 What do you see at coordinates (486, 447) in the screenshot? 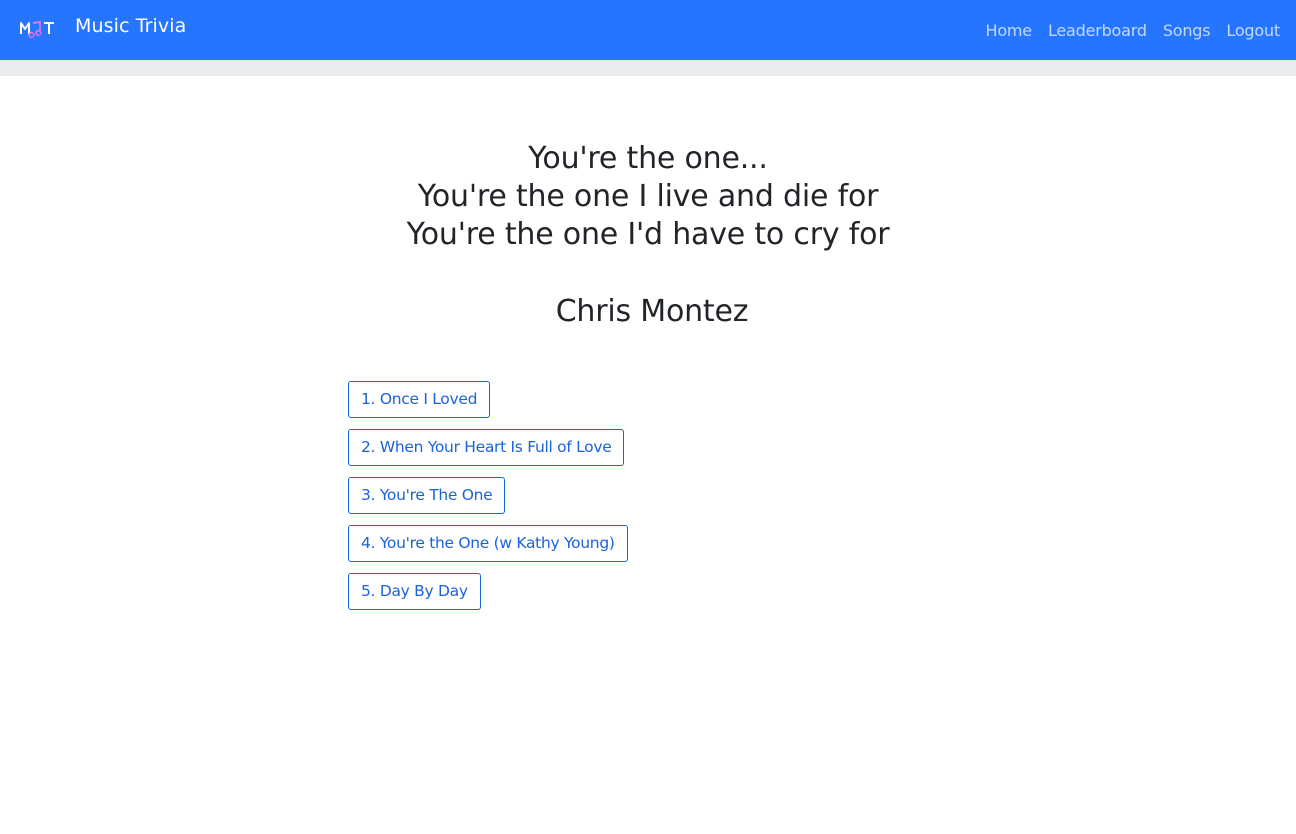
I see `answer-option-2: 2. When Your Heart Is Full of Love` at bounding box center [486, 447].